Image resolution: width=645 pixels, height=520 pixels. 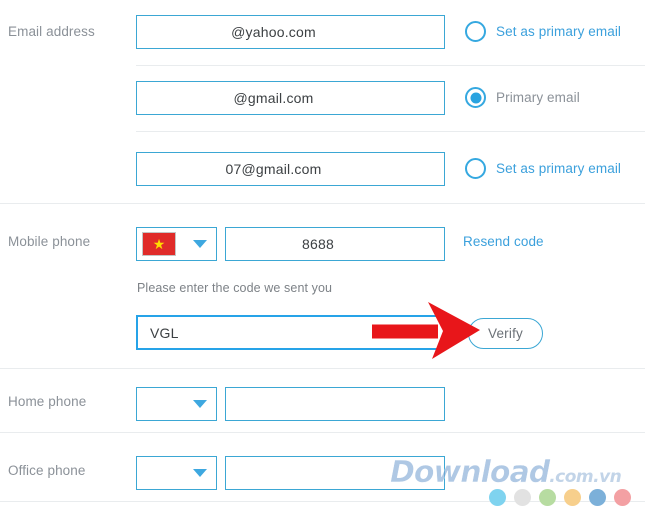 What do you see at coordinates (335, 244) in the screenshot?
I see `mobile-number-input: 8688` at bounding box center [335, 244].